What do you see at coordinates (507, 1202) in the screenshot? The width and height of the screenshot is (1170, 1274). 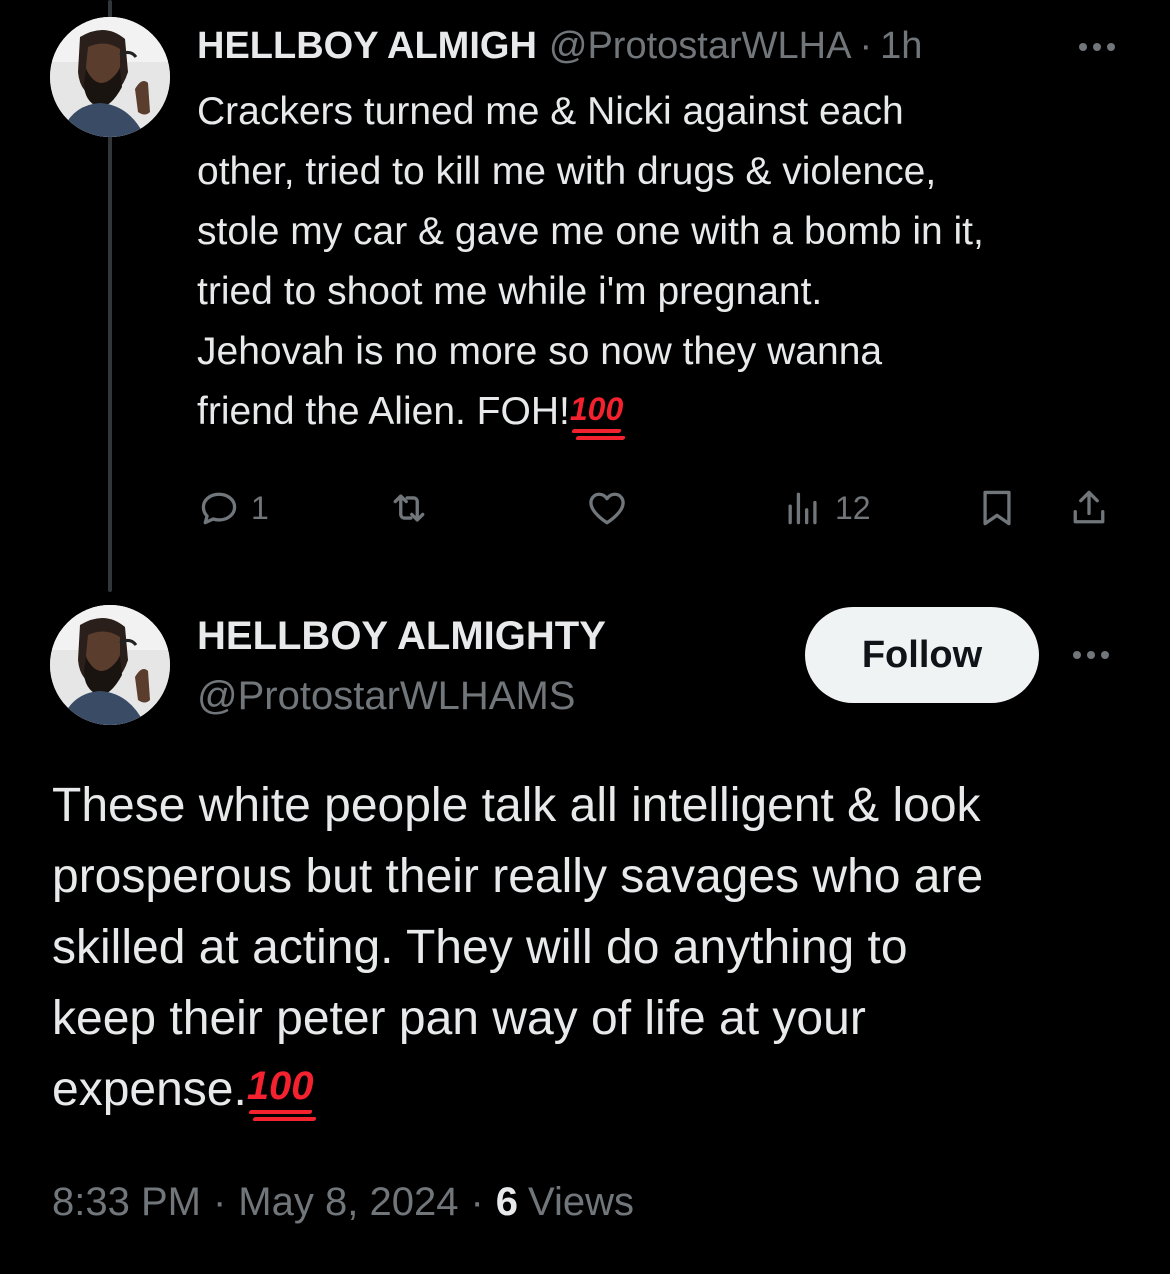 I see `views-count: 6` at bounding box center [507, 1202].